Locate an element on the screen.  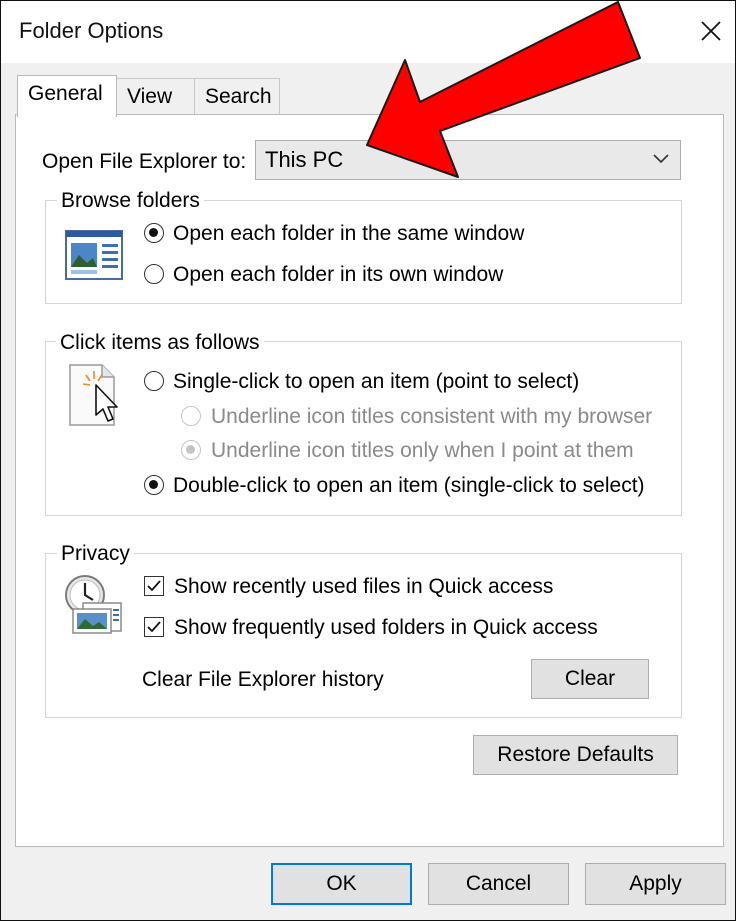
tab-general: General is located at coordinates (67, 96).